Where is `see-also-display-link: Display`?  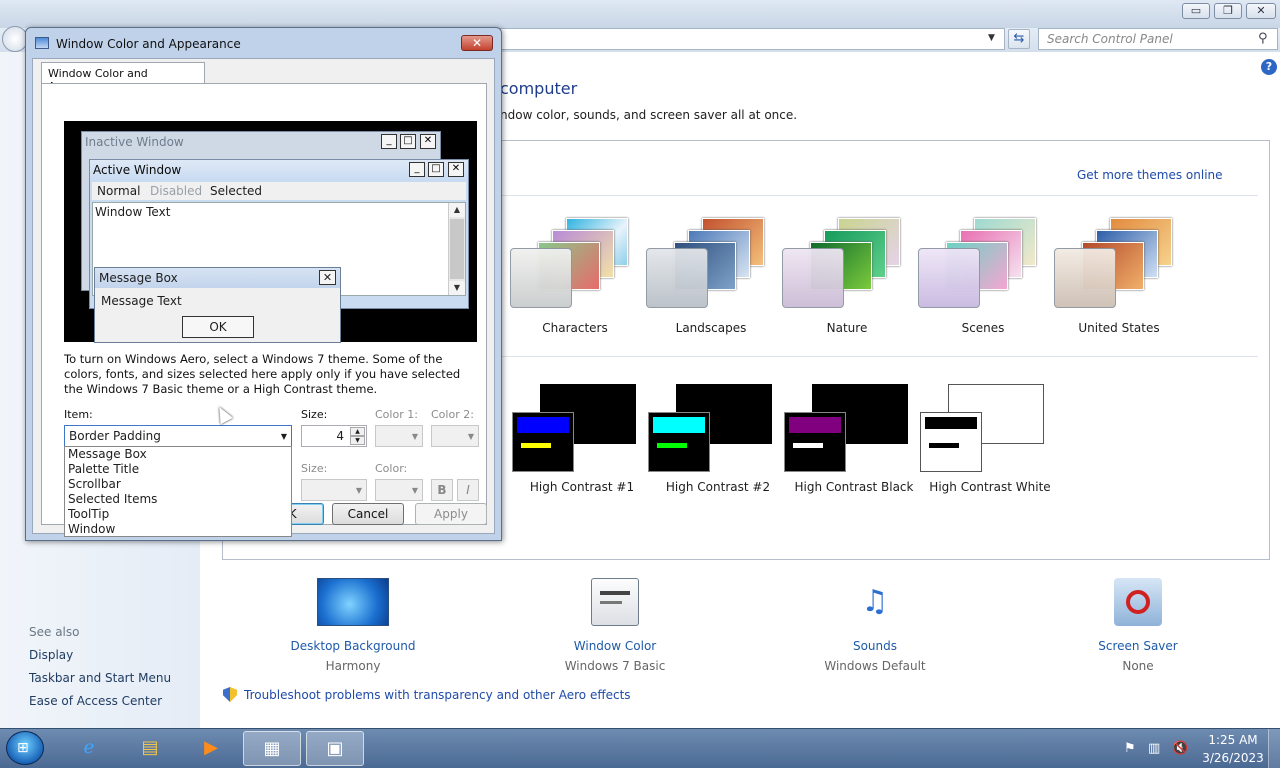
see-also-display-link: Display is located at coordinates (51, 655).